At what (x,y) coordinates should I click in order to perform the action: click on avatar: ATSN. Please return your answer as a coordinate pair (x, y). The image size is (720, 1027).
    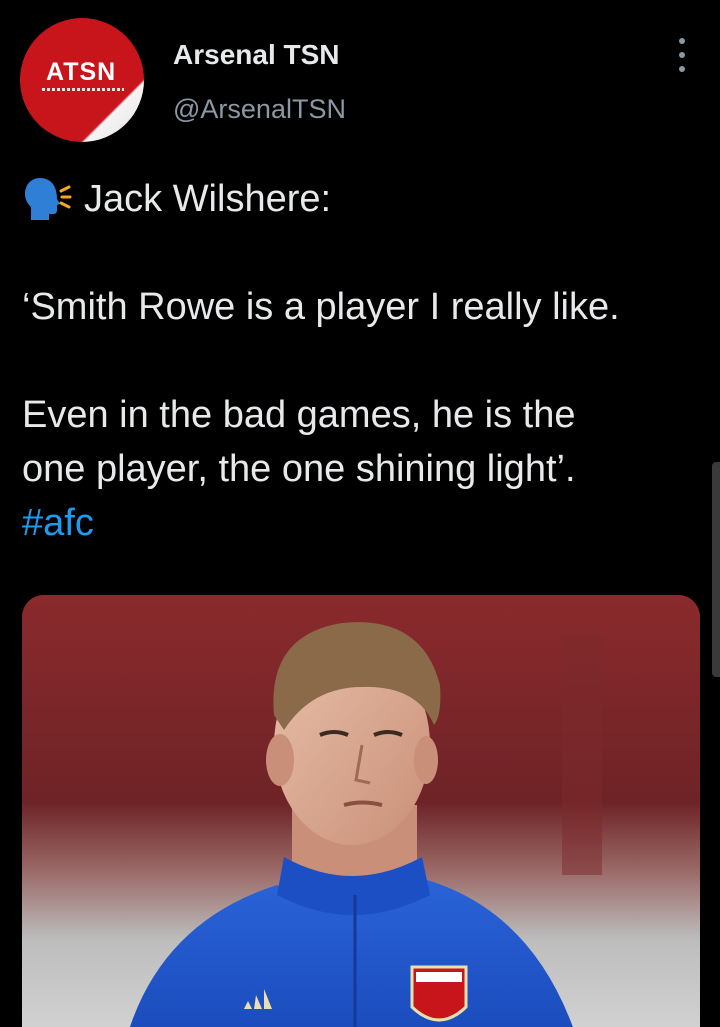
    Looking at the image, I should click on (82, 80).